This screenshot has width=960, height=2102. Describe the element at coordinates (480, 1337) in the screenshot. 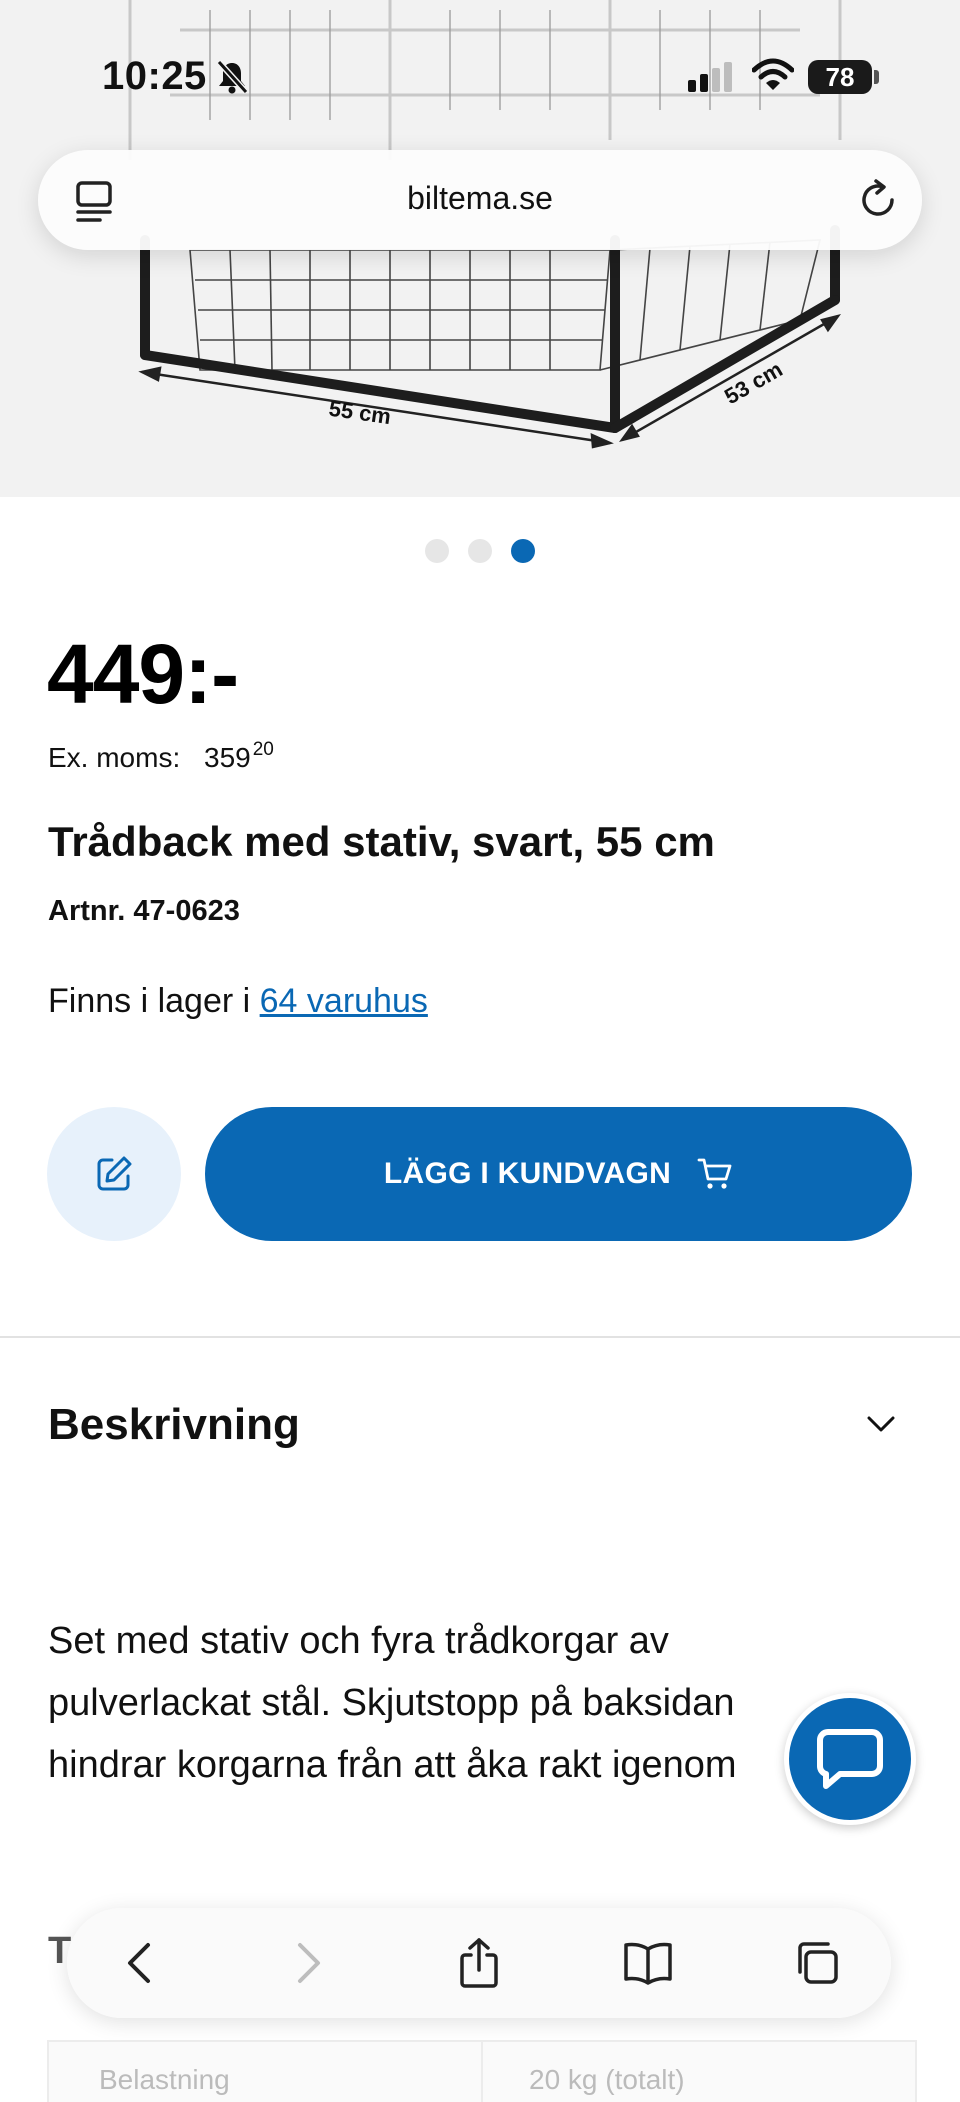

I see `section-divider` at that location.